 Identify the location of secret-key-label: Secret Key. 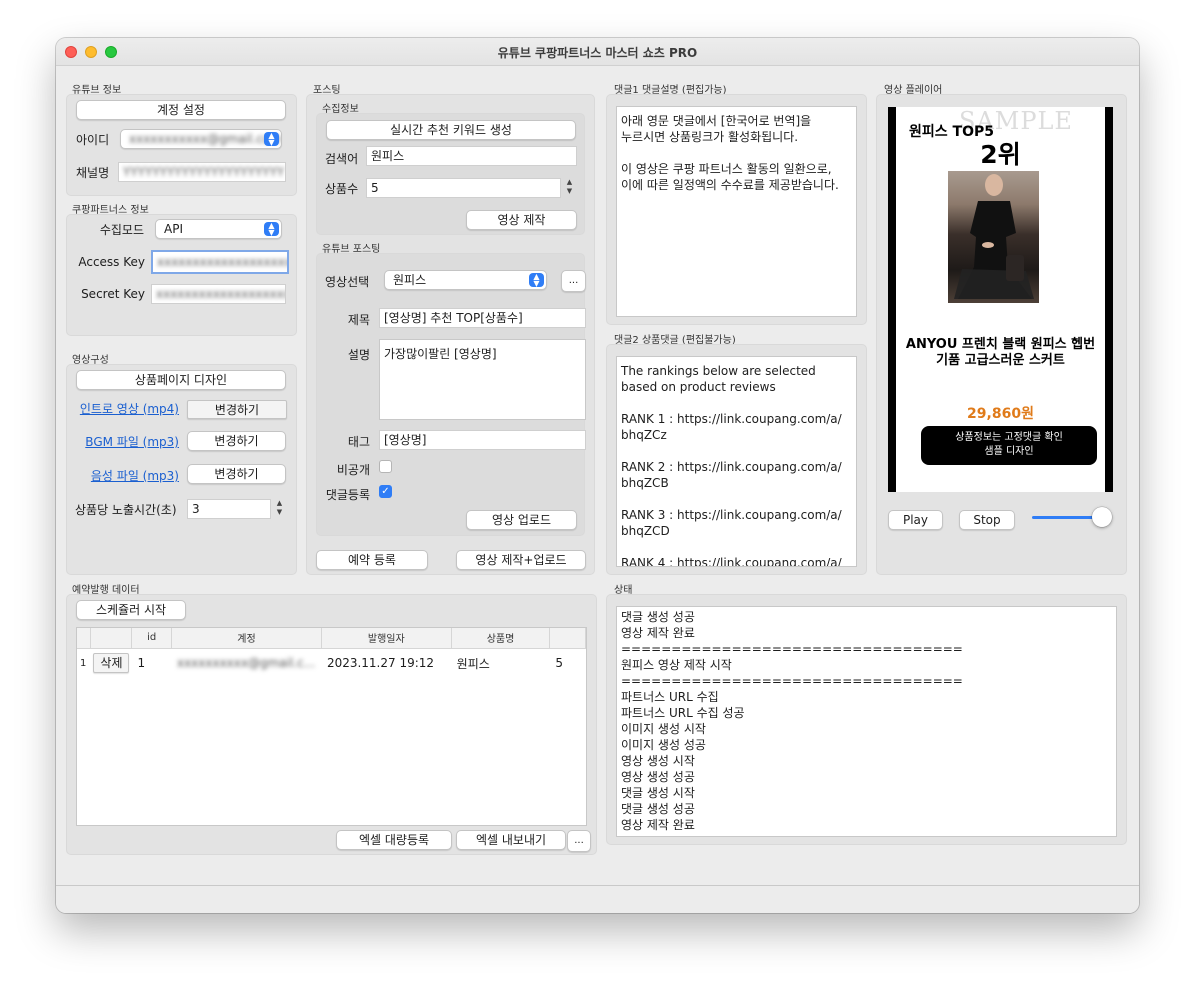
(113, 294).